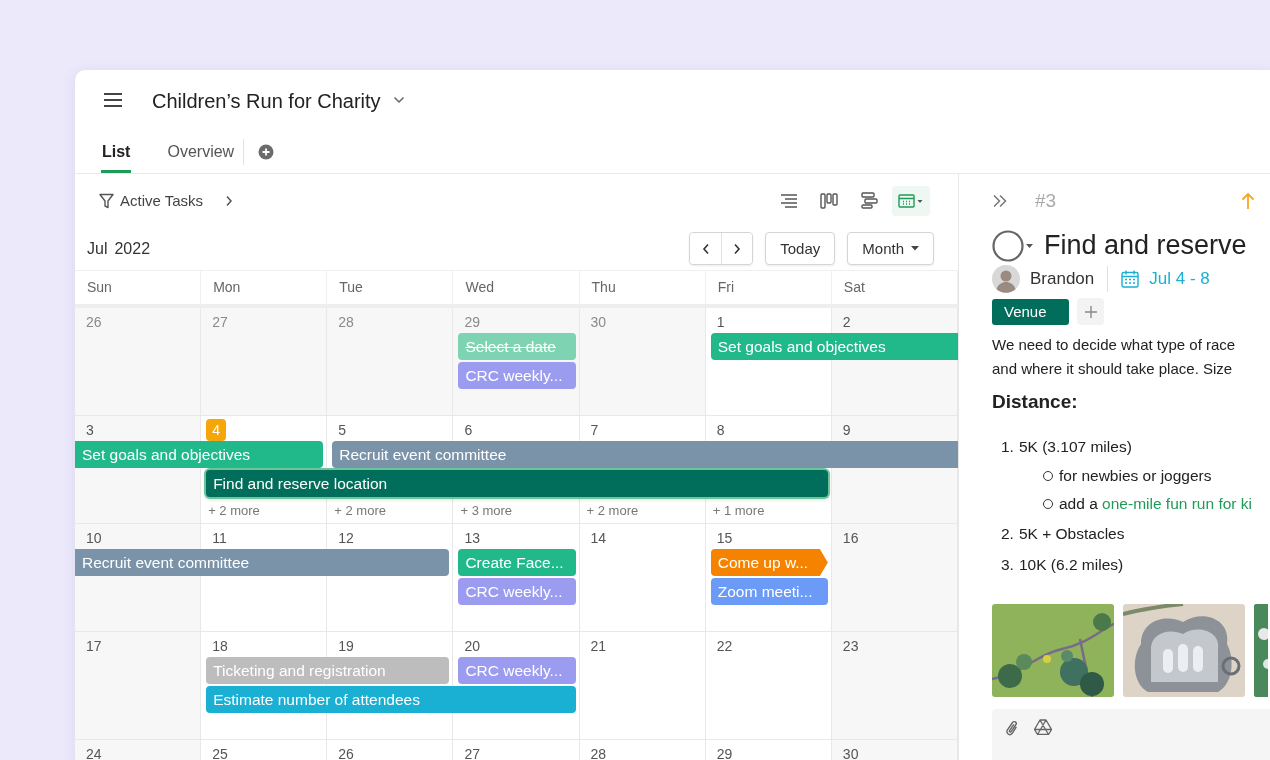 This screenshot has height=760, width=1270. What do you see at coordinates (219, 538) in the screenshot?
I see `day-number: 11` at bounding box center [219, 538].